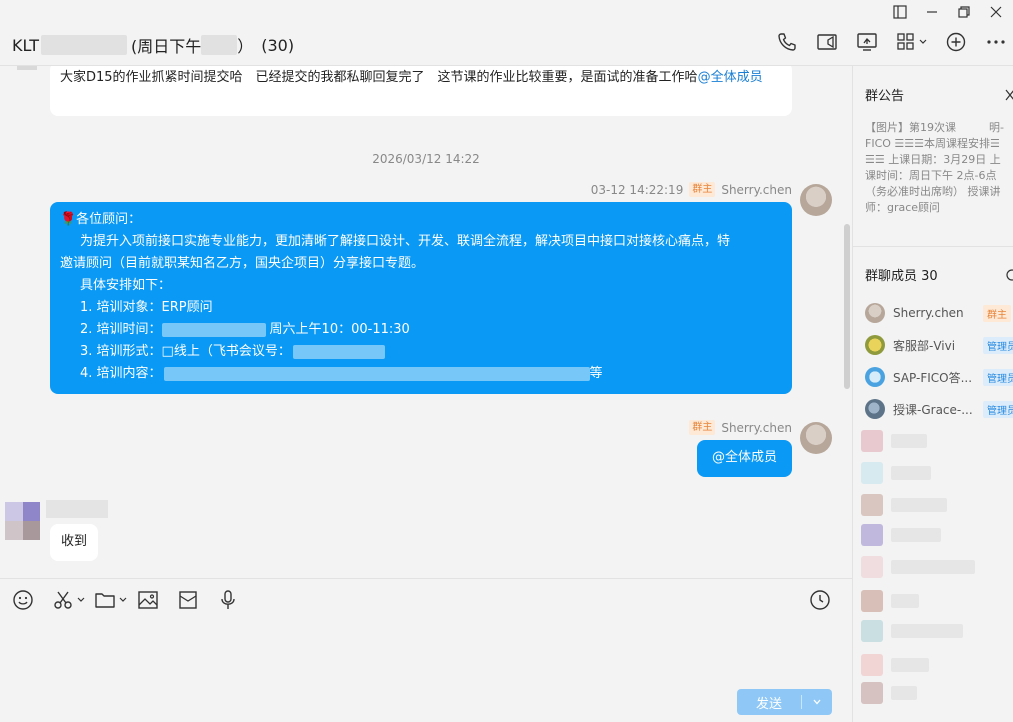 Image resolution: width=1013 pixels, height=722 pixels. Describe the element at coordinates (146, 307) in the screenshot. I see `message-line: 1. 培训对象：ERP顾问` at that location.